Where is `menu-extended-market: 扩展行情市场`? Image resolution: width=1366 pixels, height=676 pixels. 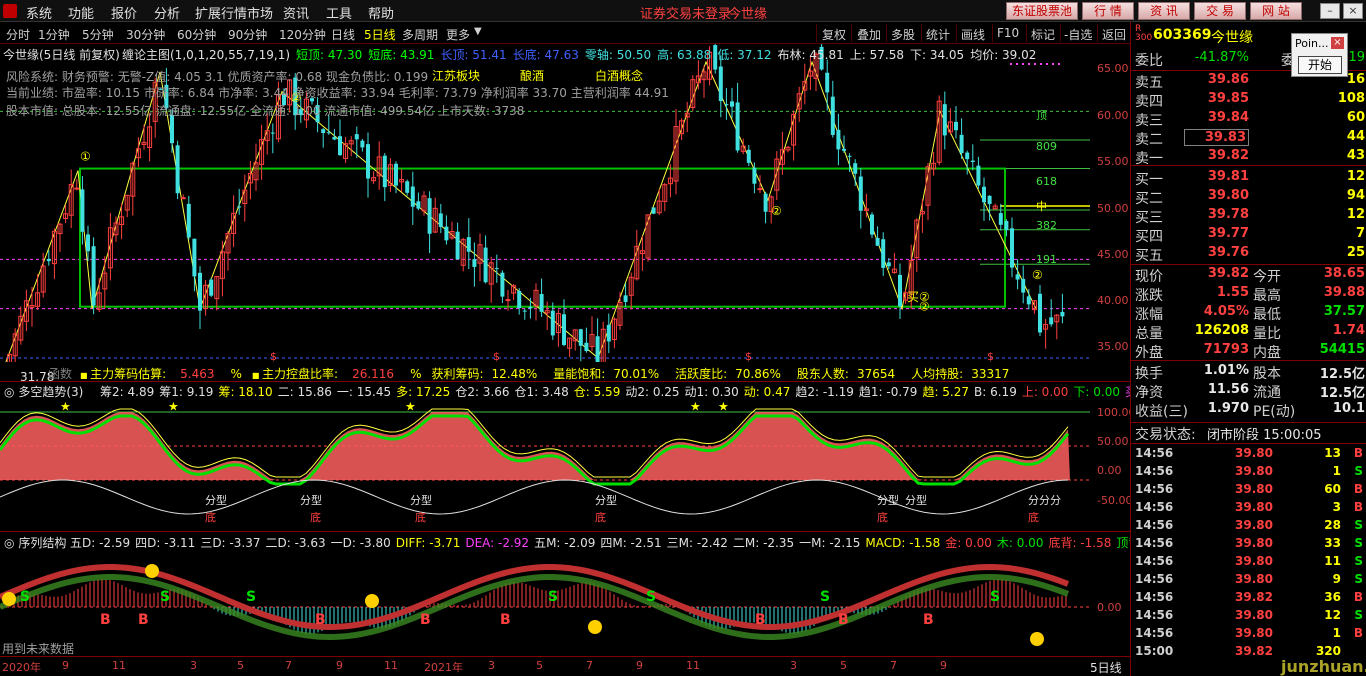 menu-extended-market: 扩展行情市场 is located at coordinates (234, 12).